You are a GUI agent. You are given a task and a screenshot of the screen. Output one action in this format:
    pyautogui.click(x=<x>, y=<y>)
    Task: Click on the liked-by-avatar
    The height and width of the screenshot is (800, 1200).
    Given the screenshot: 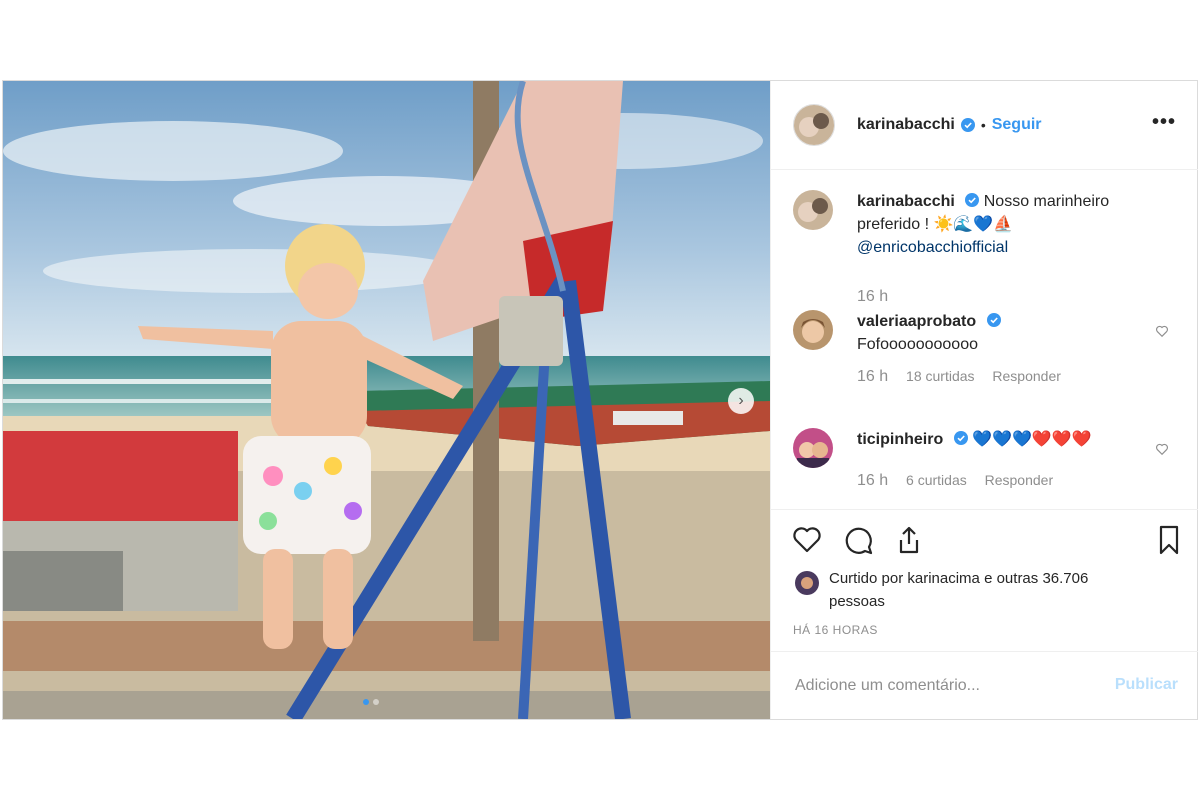 What is the action you would take?
    pyautogui.click(x=807, y=583)
    